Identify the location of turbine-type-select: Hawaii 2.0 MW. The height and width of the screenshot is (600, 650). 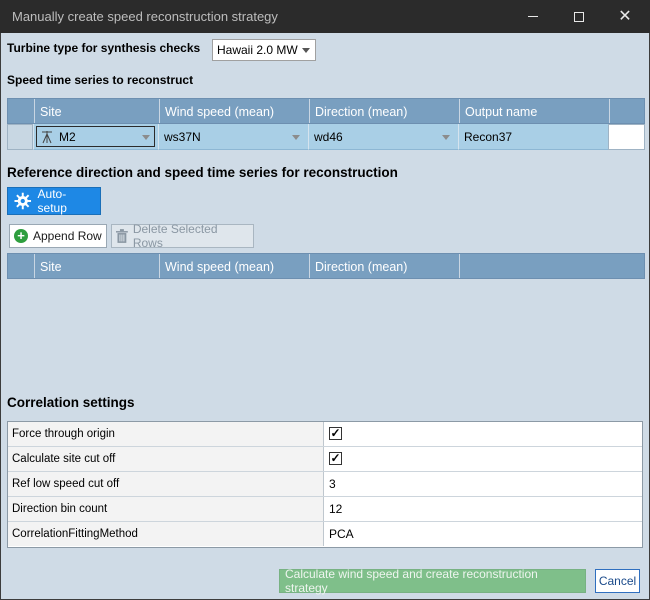
(264, 50).